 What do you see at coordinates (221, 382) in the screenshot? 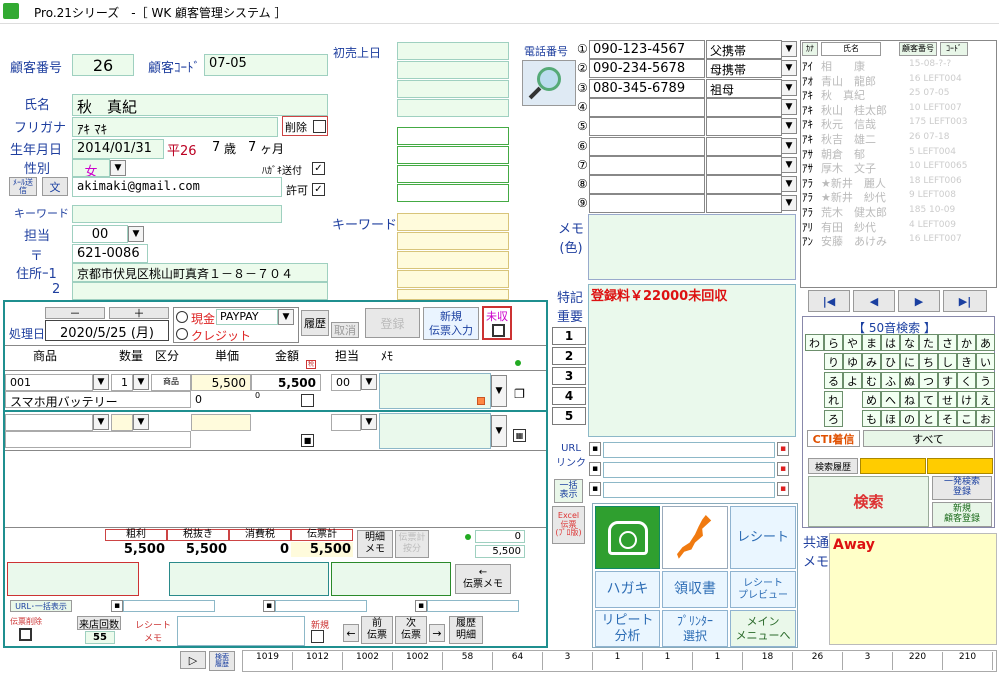
I see `unit-price-field: 5,500` at bounding box center [221, 382].